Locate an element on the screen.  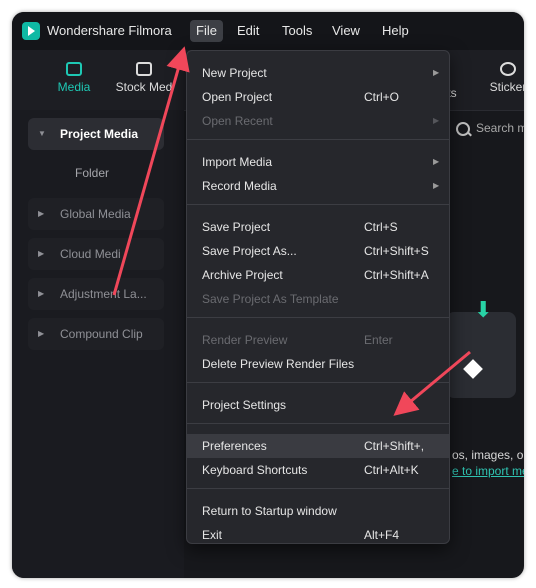
filmora-logo-icon is located at coordinates (31, 31).